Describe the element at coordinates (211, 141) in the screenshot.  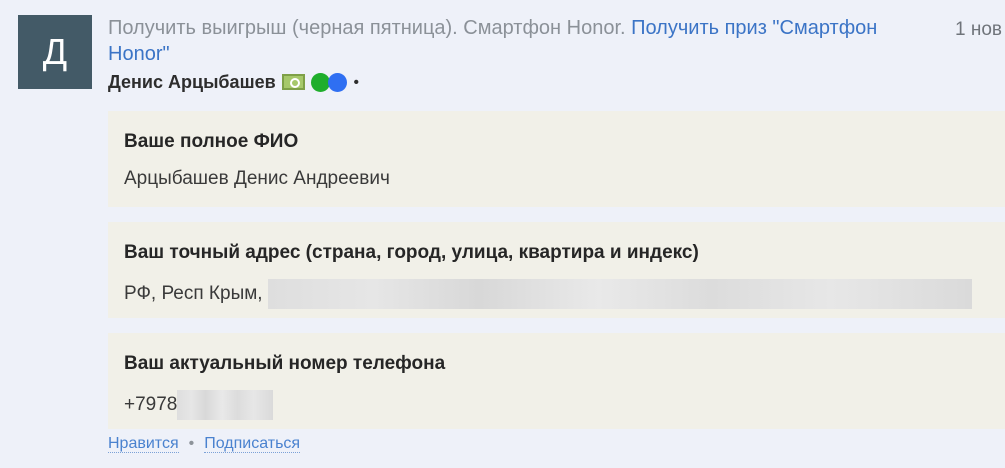
I see `field-label: Ваше полное ФИО` at that location.